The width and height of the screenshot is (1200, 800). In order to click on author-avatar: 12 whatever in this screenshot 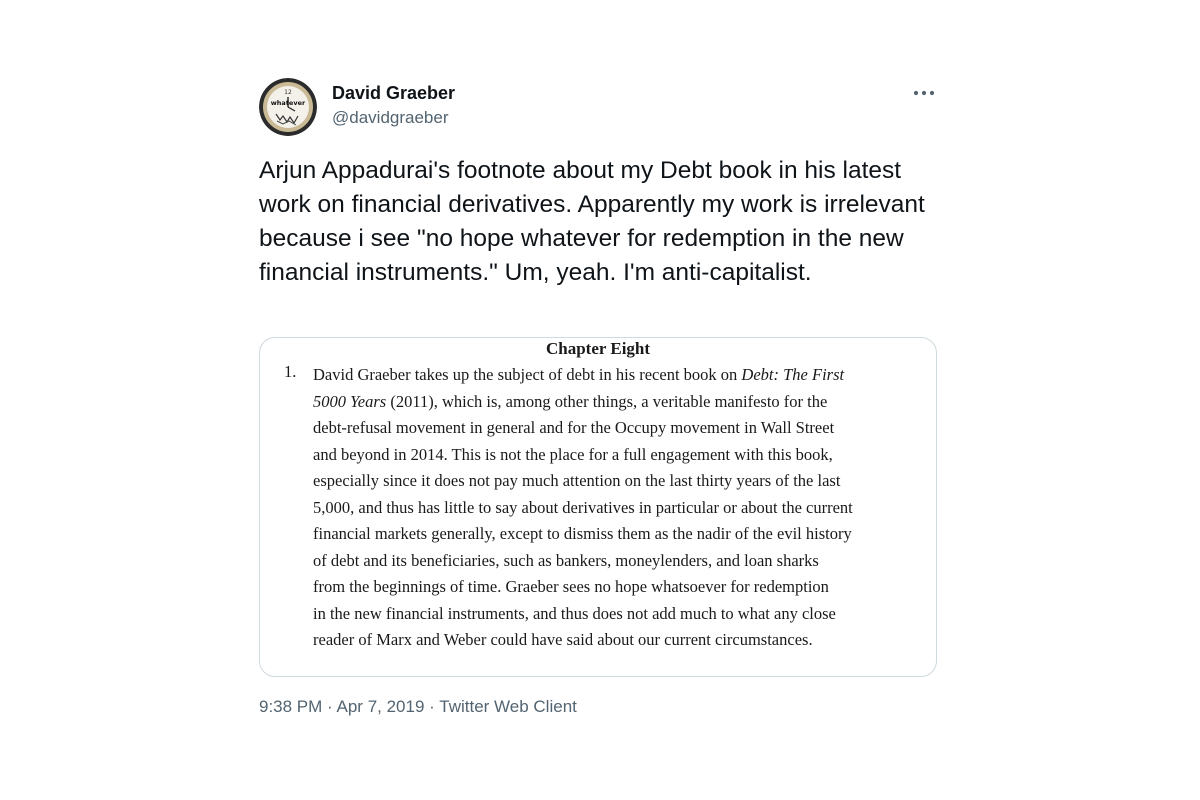, I will do `click(288, 107)`.